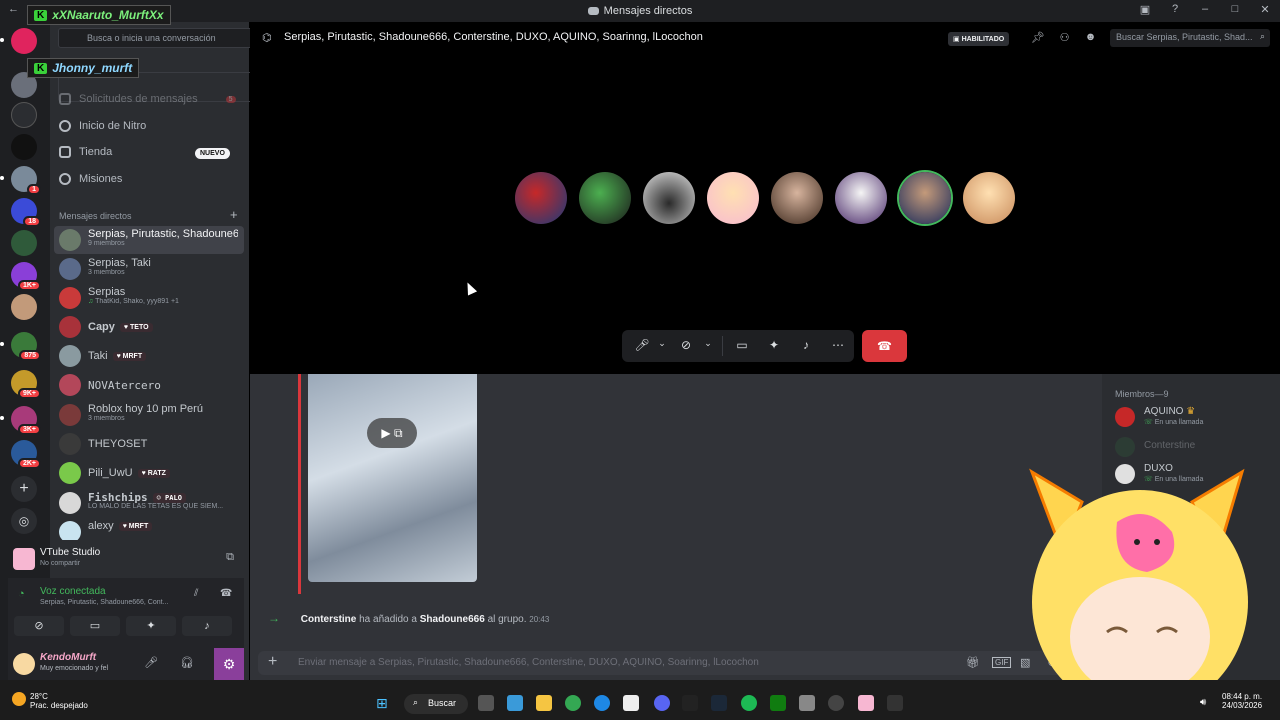 The width and height of the screenshot is (1280, 720). I want to click on dm-item: Roblox hoy 10 pm Perú 3 miembros, so click(149, 415).